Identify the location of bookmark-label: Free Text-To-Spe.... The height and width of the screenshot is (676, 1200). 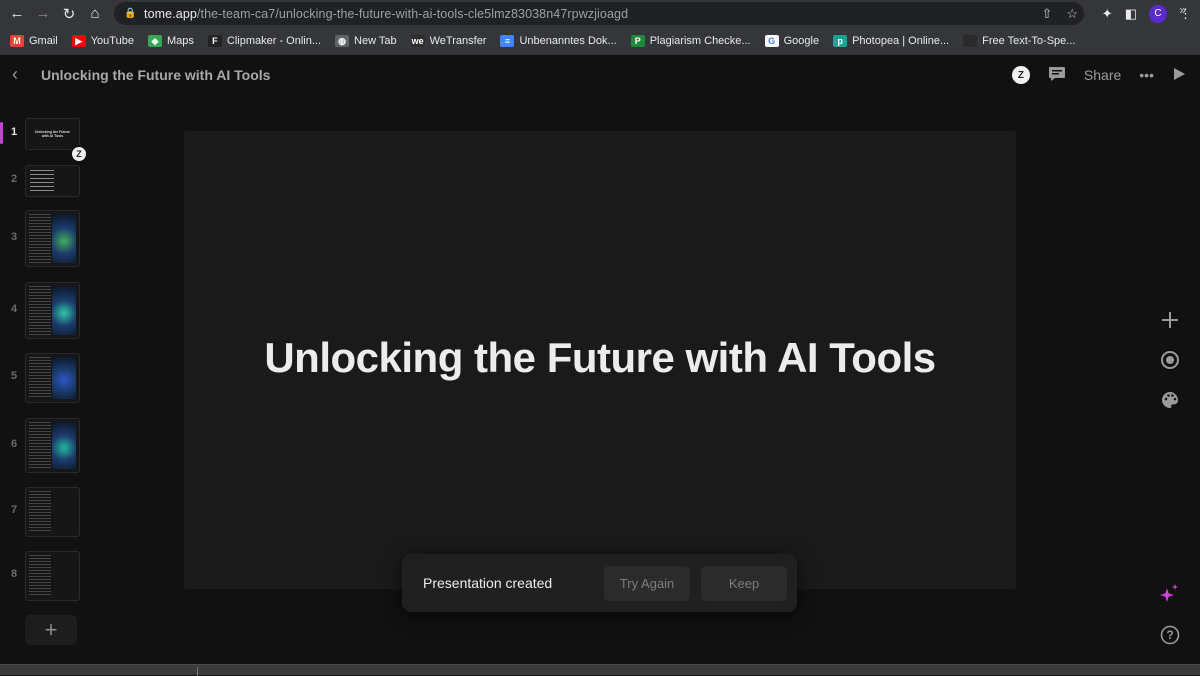
(1029, 41).